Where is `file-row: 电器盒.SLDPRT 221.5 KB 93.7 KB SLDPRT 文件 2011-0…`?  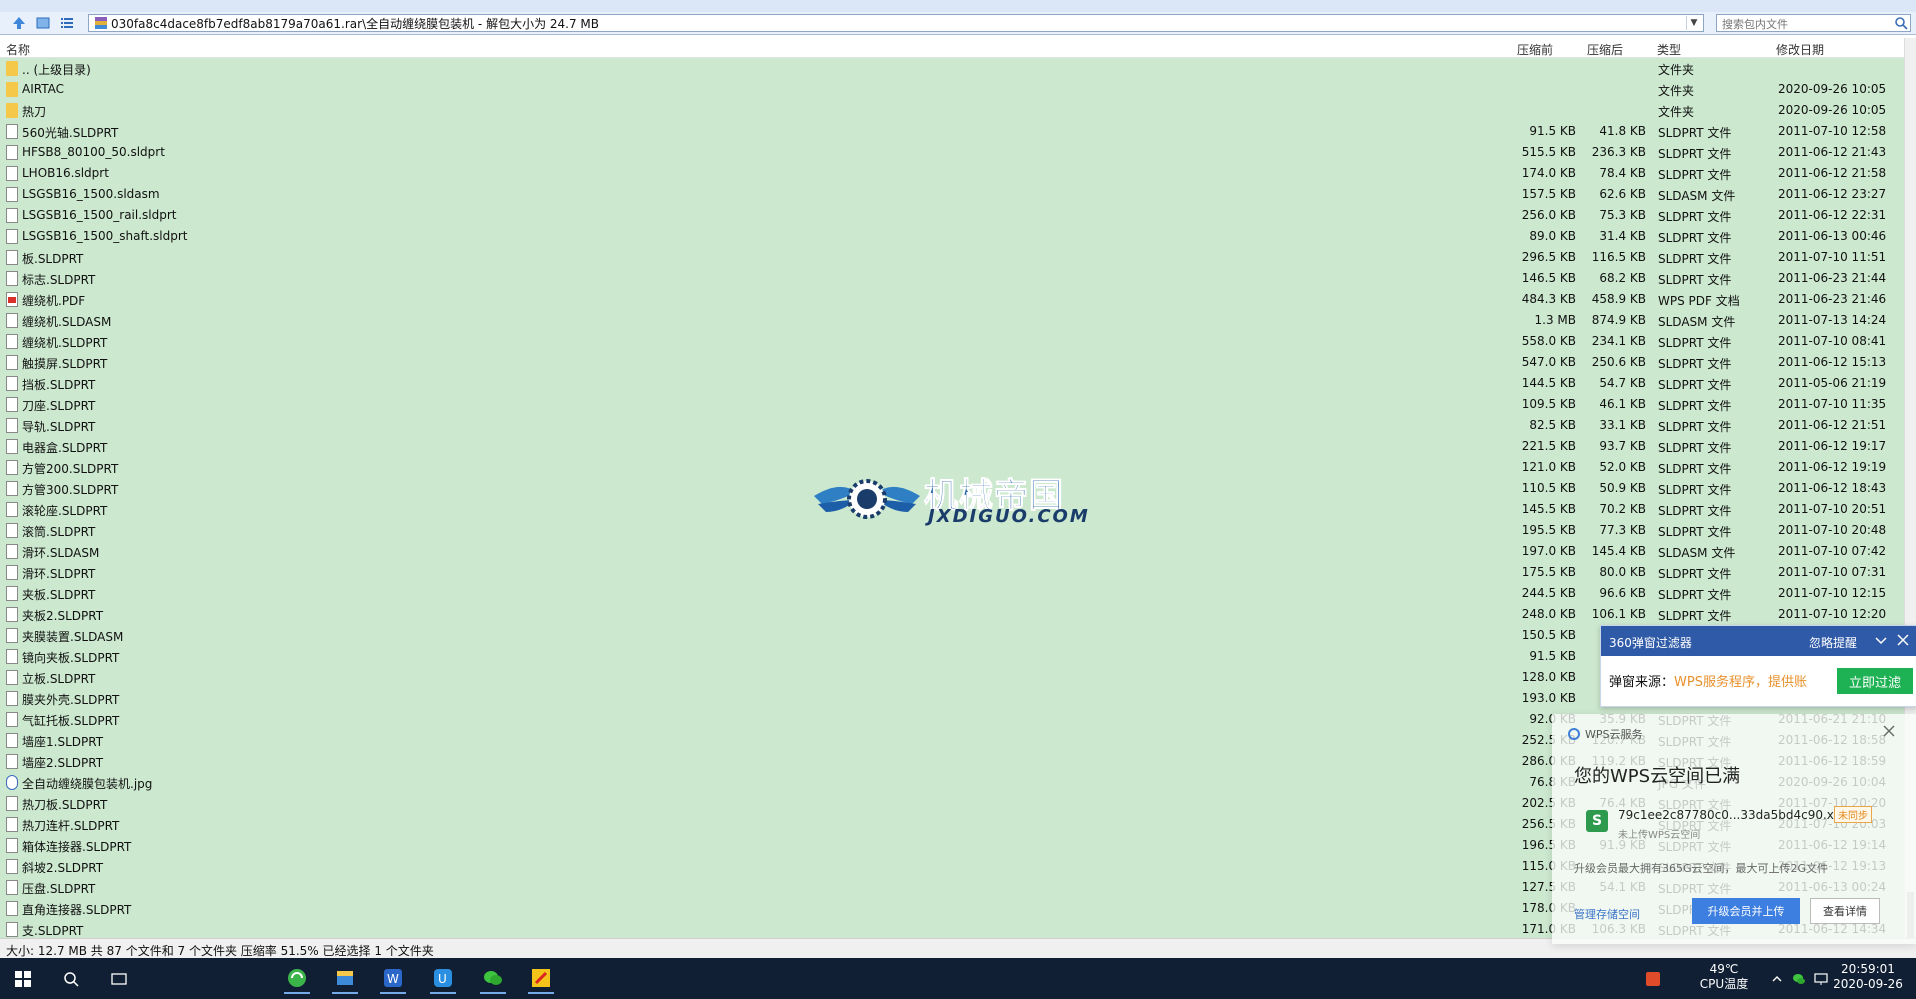
file-row: 电器盒.SLDPRT 221.5 KB 93.7 KB SLDPRT 文件 2011-0… is located at coordinates (952, 446).